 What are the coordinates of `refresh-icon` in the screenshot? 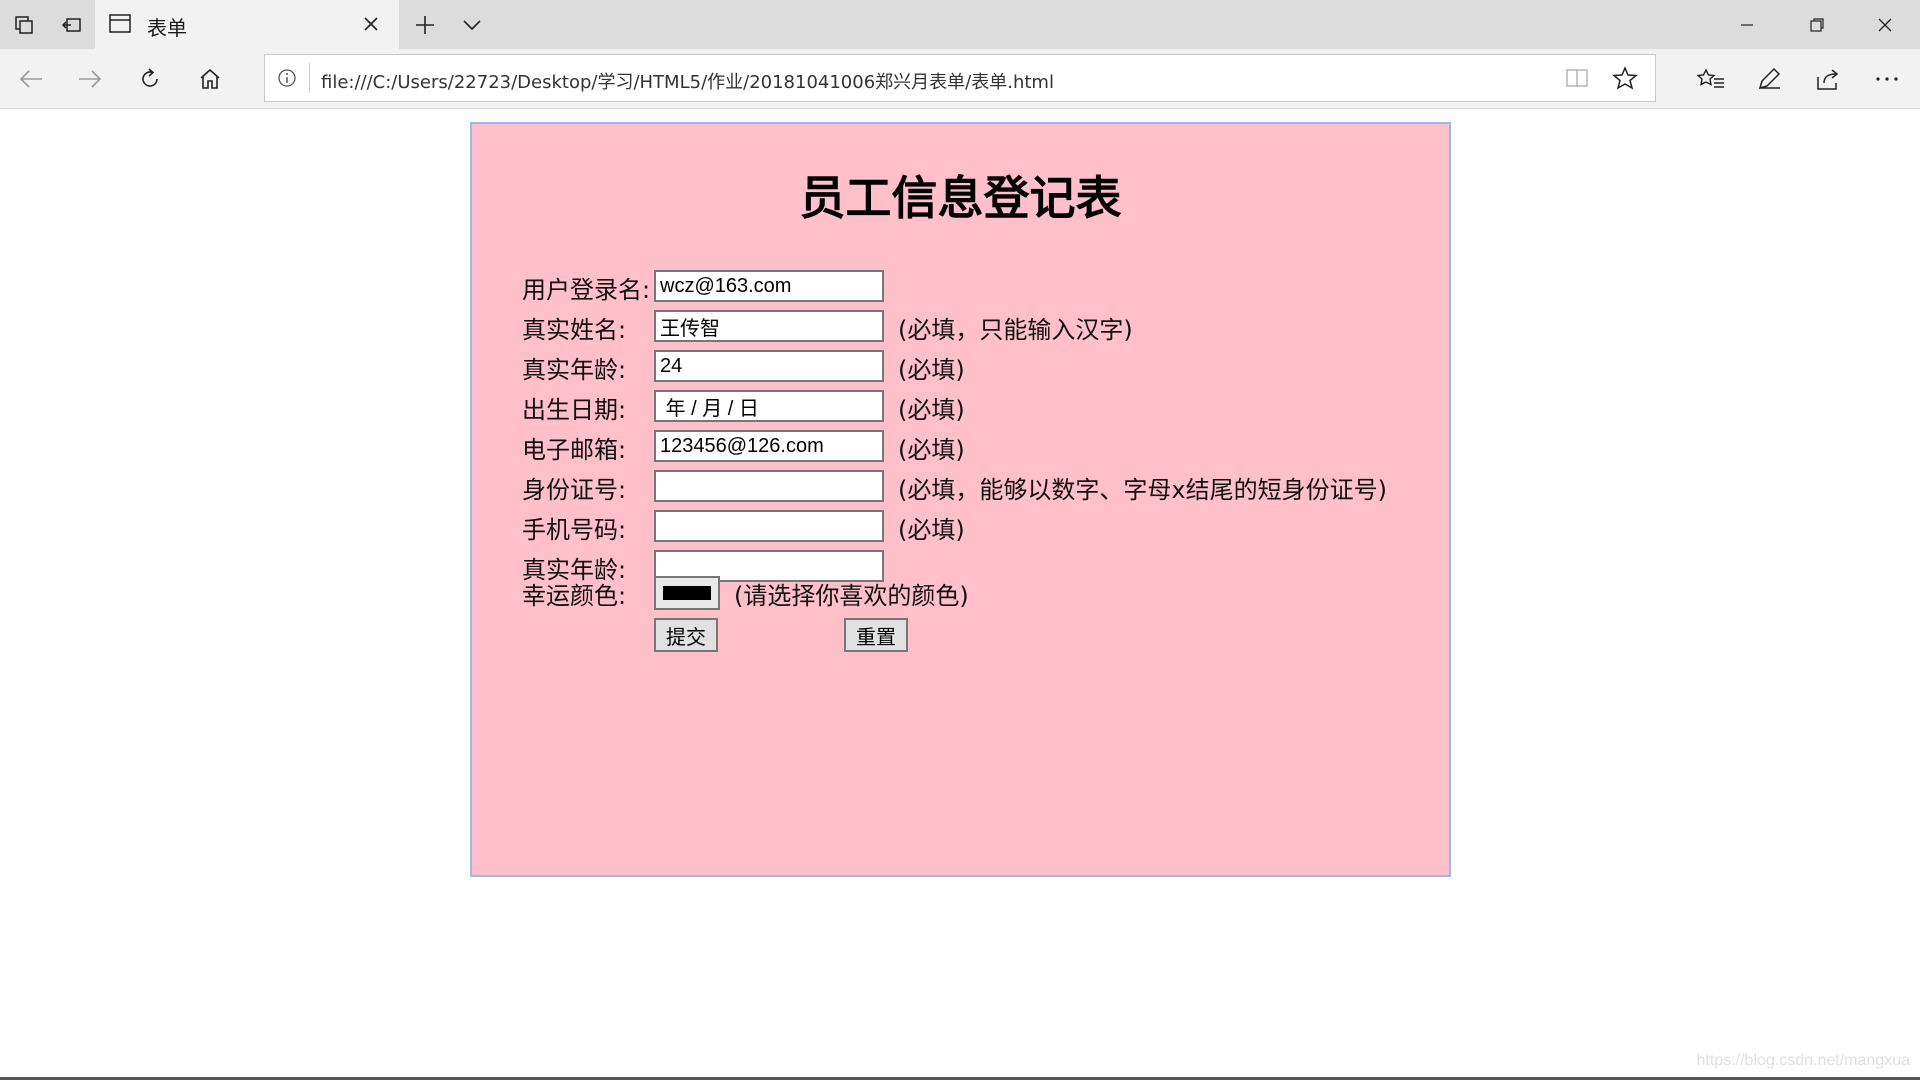 It's located at (150, 77).